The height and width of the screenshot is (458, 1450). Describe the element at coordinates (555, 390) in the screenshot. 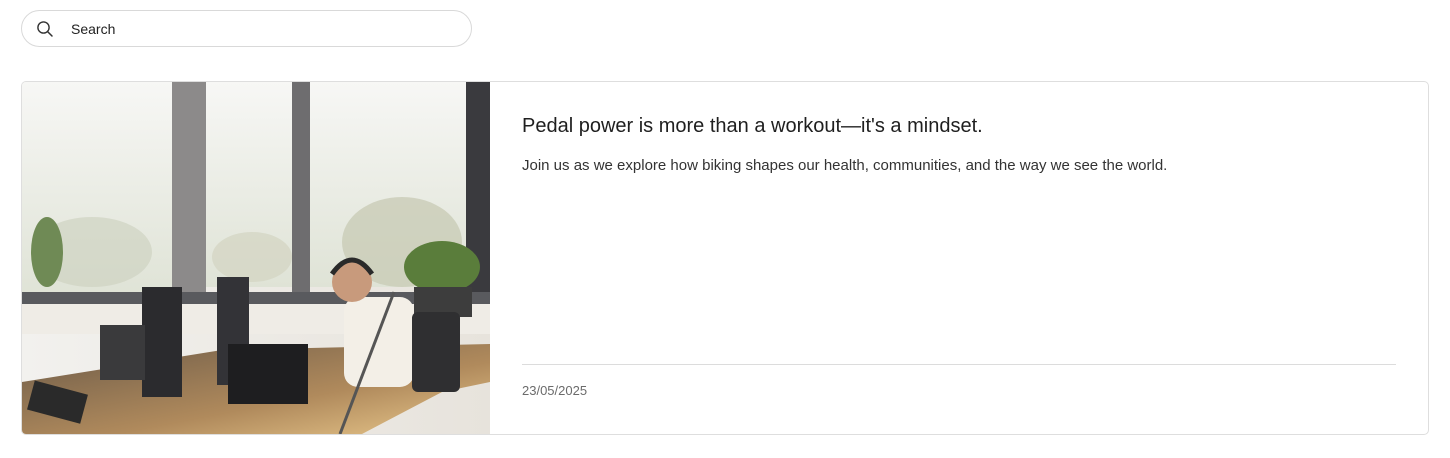

I see `article-date: 23/05/2025` at that location.